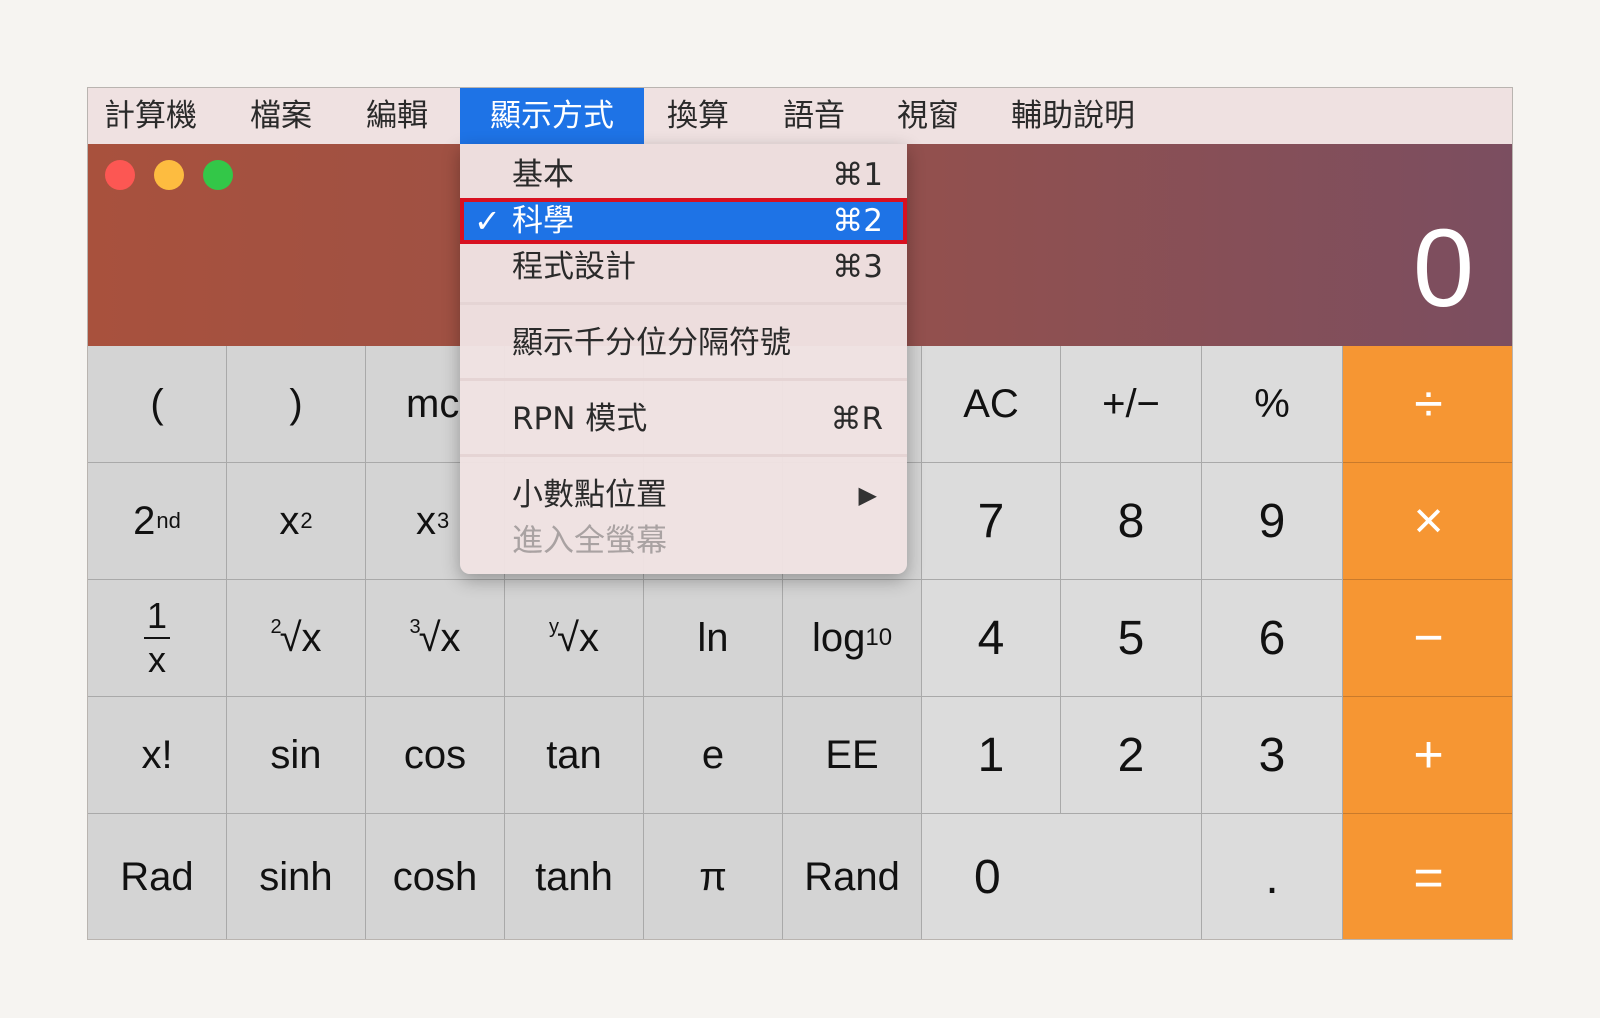 This screenshot has width=1600, height=1018. What do you see at coordinates (852, 755) in the screenshot?
I see `ee-key: EE` at bounding box center [852, 755].